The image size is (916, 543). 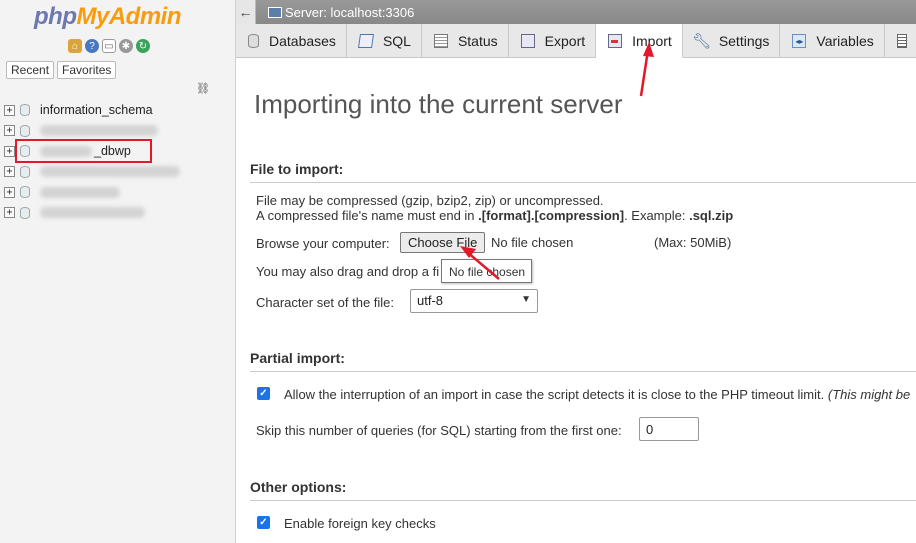 I want to click on server-link: Server: localhost:3306, so click(x=349, y=12).